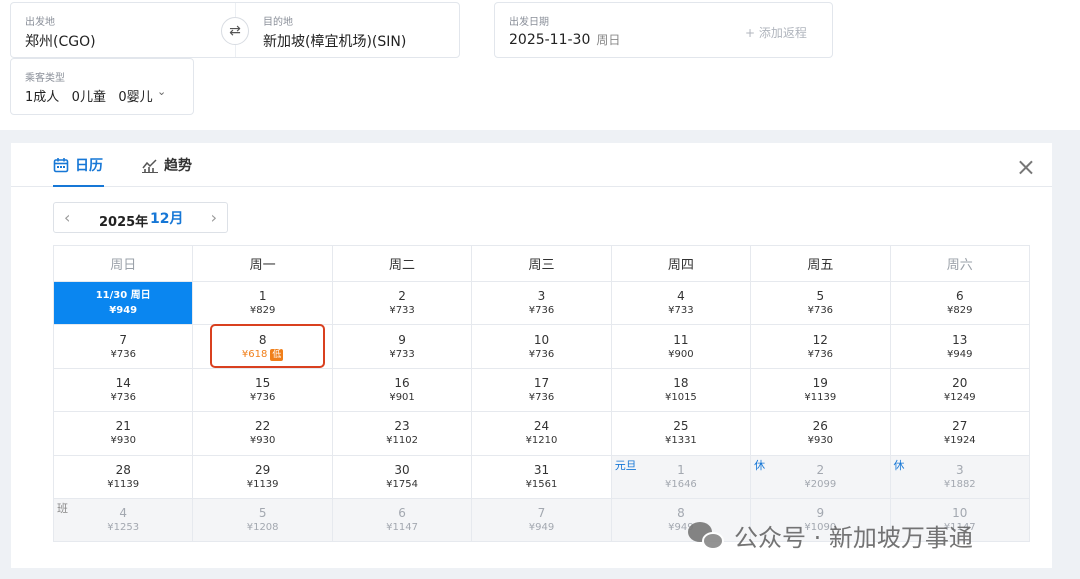 This screenshot has height=579, width=1080. What do you see at coordinates (161, 91) in the screenshot?
I see `chevron-down-icon: ⌄` at bounding box center [161, 91].